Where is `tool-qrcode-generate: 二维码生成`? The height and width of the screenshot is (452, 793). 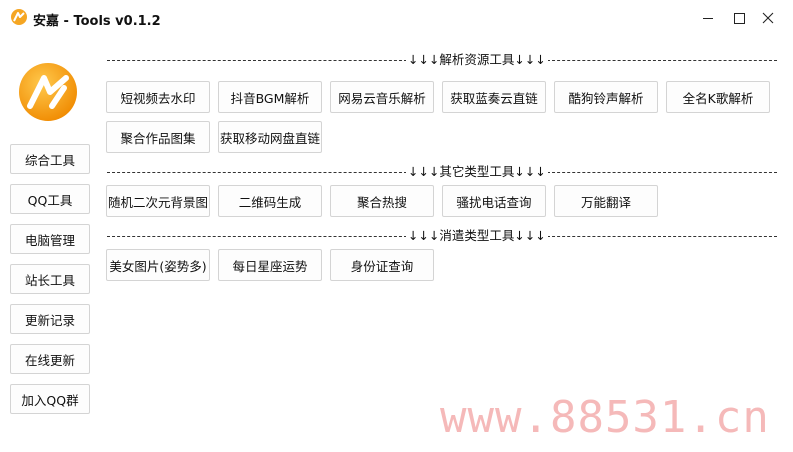 tool-qrcode-generate: 二维码生成 is located at coordinates (270, 201).